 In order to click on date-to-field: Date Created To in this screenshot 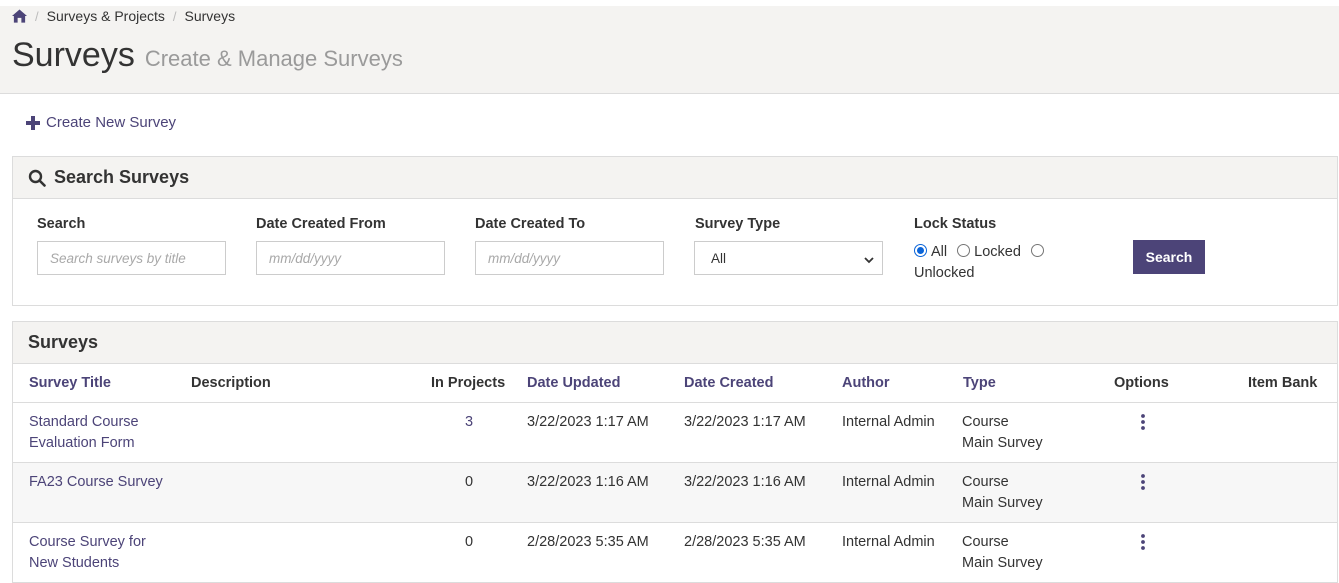, I will do `click(530, 224)`.